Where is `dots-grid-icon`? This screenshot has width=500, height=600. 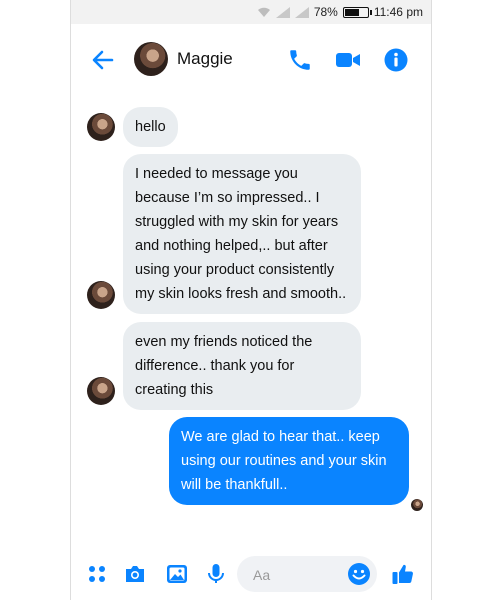
dots-grid-icon is located at coordinates (97, 574).